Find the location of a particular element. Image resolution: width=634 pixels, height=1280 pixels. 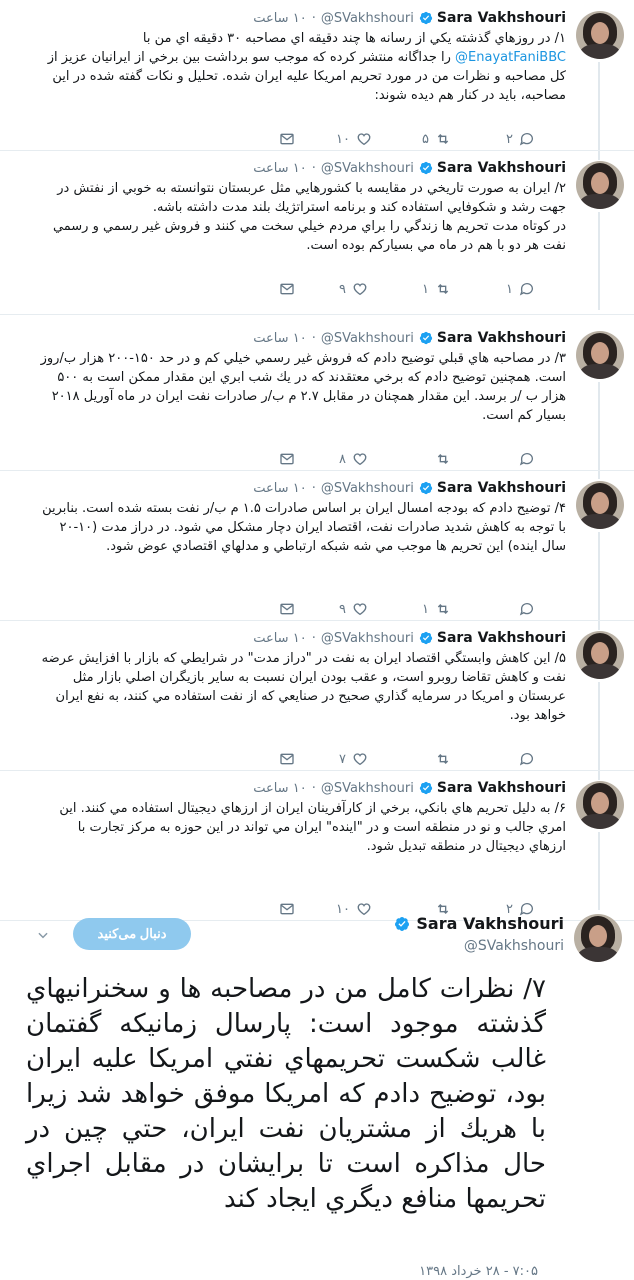

tweet-actions: ۷ is located at coordinates (317, 759).